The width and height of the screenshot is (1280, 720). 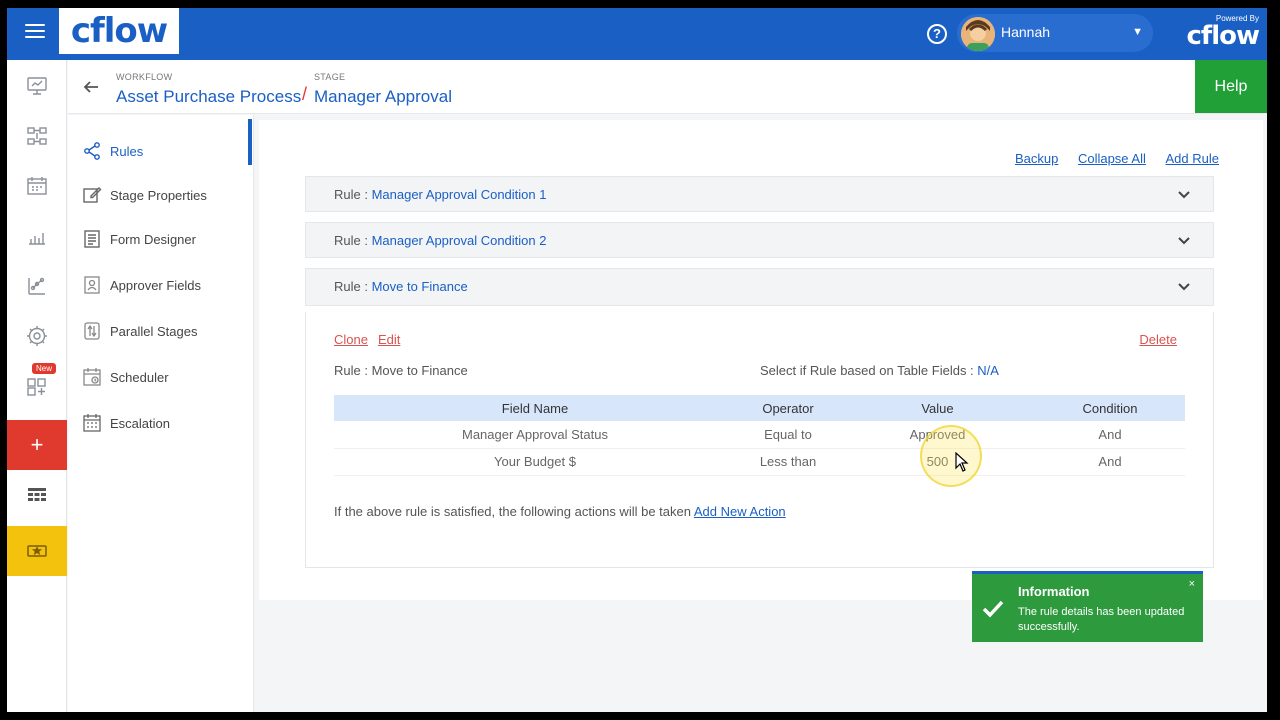 I want to click on rail-workflow, so click(x=37, y=136).